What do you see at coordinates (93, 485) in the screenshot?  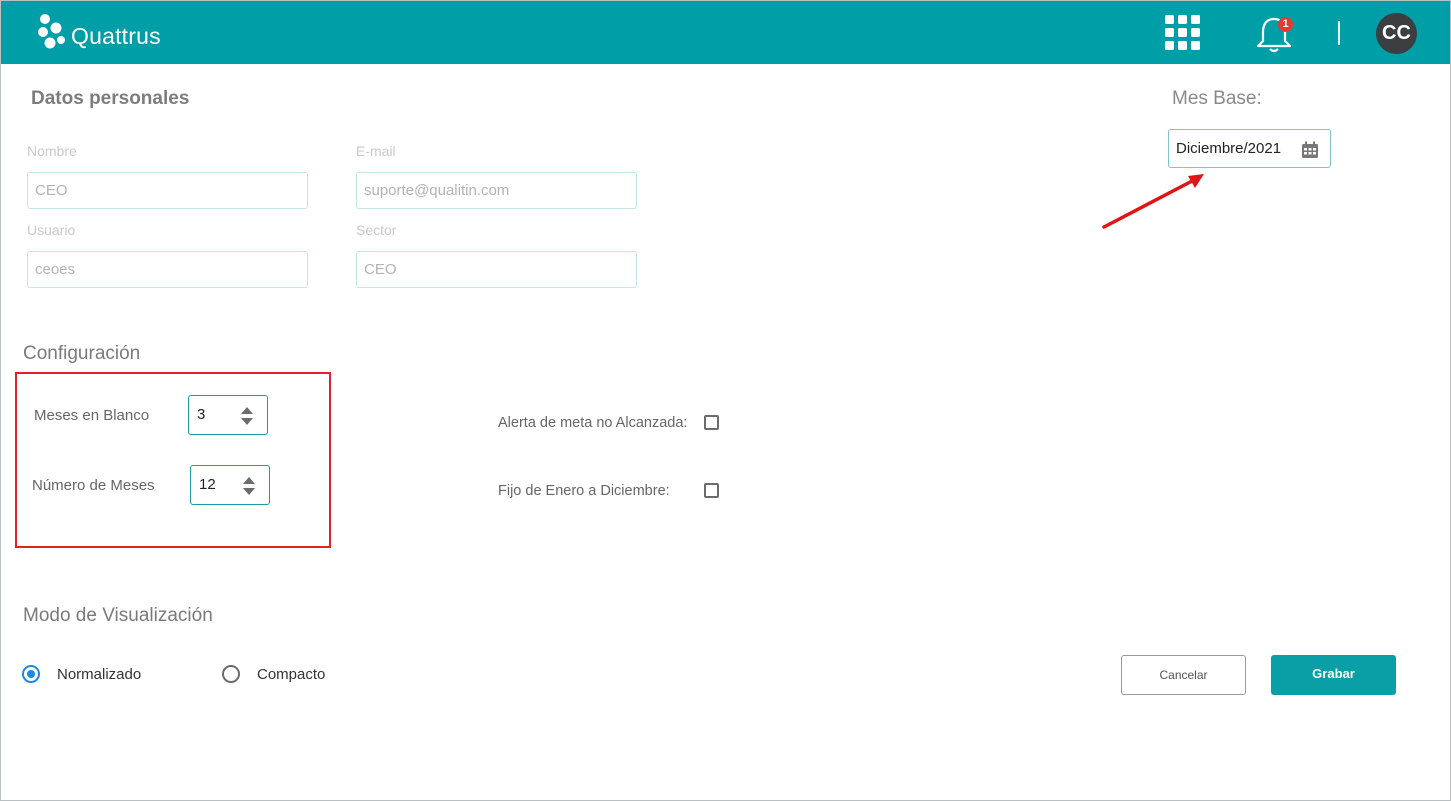 I see `numero-meses-label: Número de Meses` at bounding box center [93, 485].